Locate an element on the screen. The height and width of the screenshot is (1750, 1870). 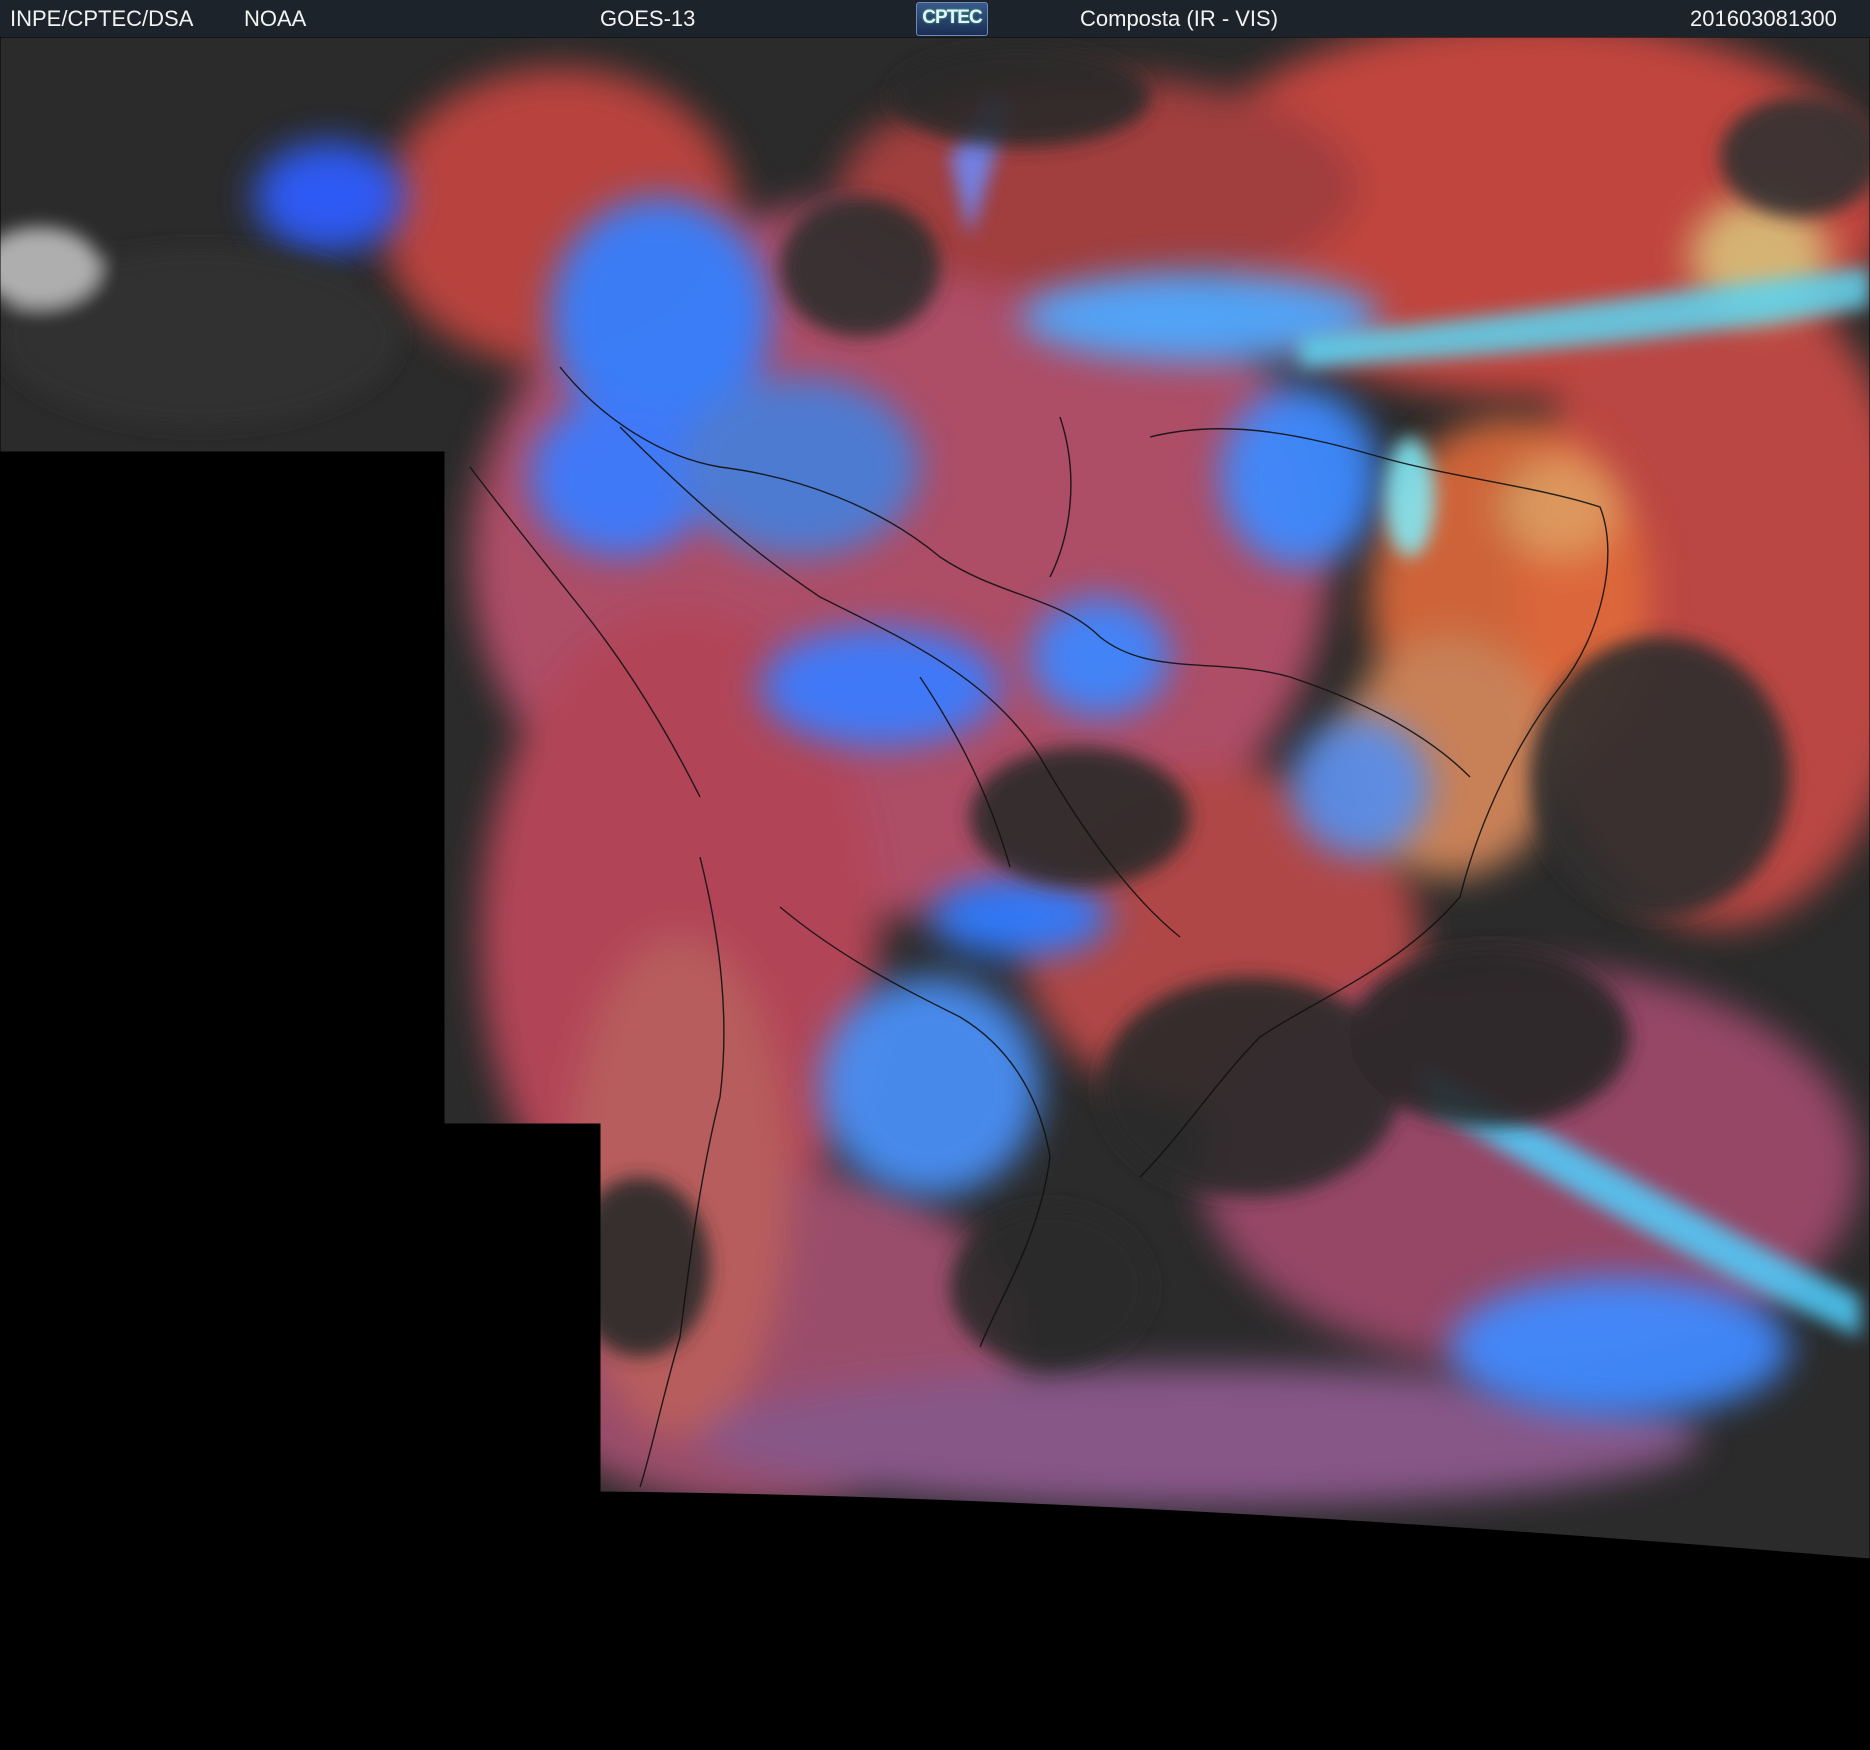
satellite-label: GOES-13 is located at coordinates (648, 18).